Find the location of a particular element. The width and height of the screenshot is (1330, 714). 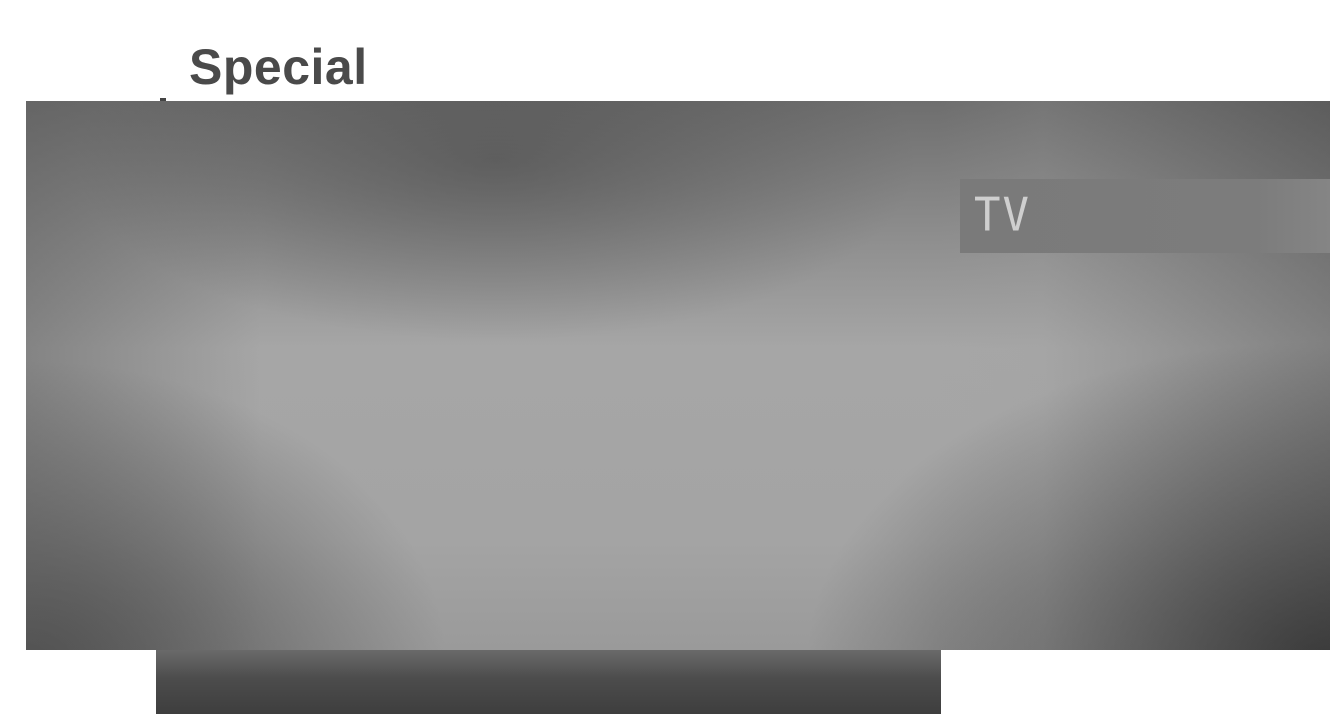

menu-option-label: TV is located at coordinates (1002, 215).